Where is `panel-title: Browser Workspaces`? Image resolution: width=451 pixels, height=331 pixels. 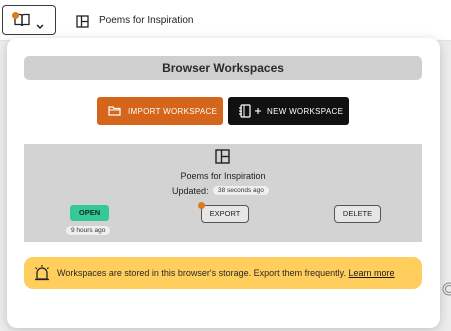
panel-title: Browser Workspaces is located at coordinates (223, 68).